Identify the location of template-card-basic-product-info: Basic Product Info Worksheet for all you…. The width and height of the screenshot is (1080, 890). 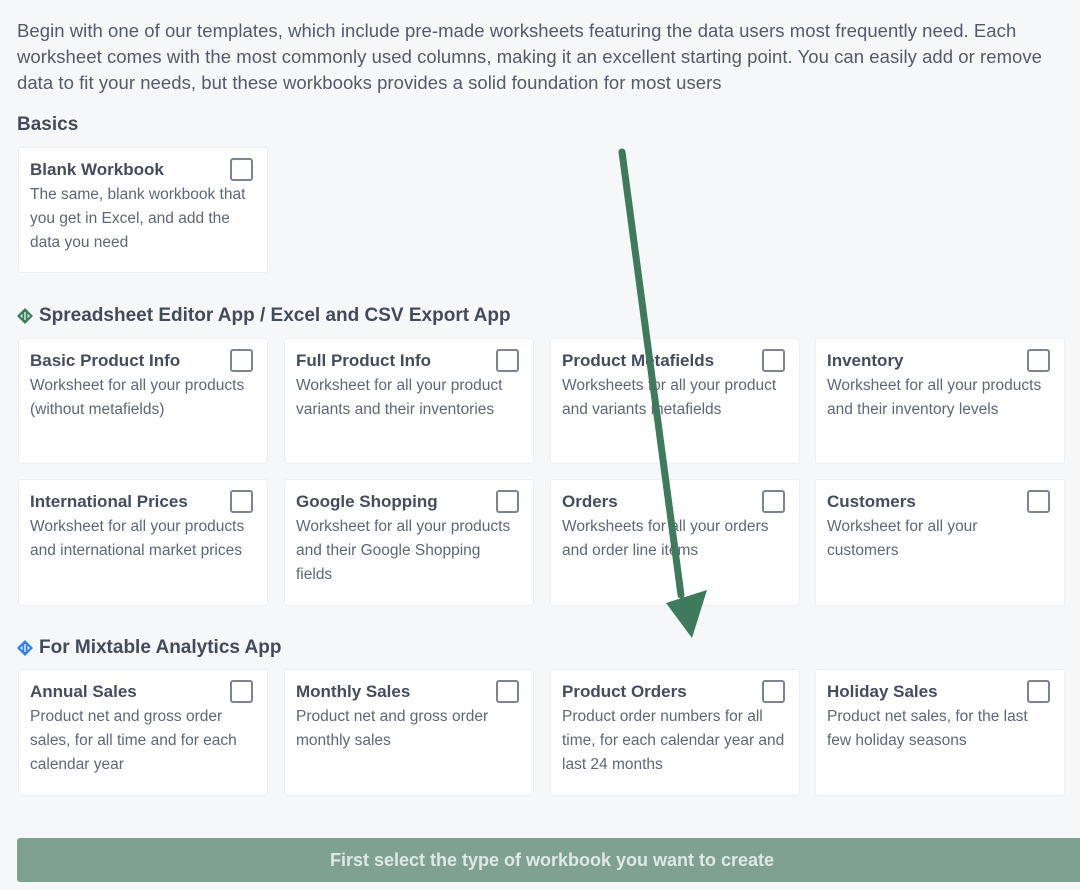
(143, 401).